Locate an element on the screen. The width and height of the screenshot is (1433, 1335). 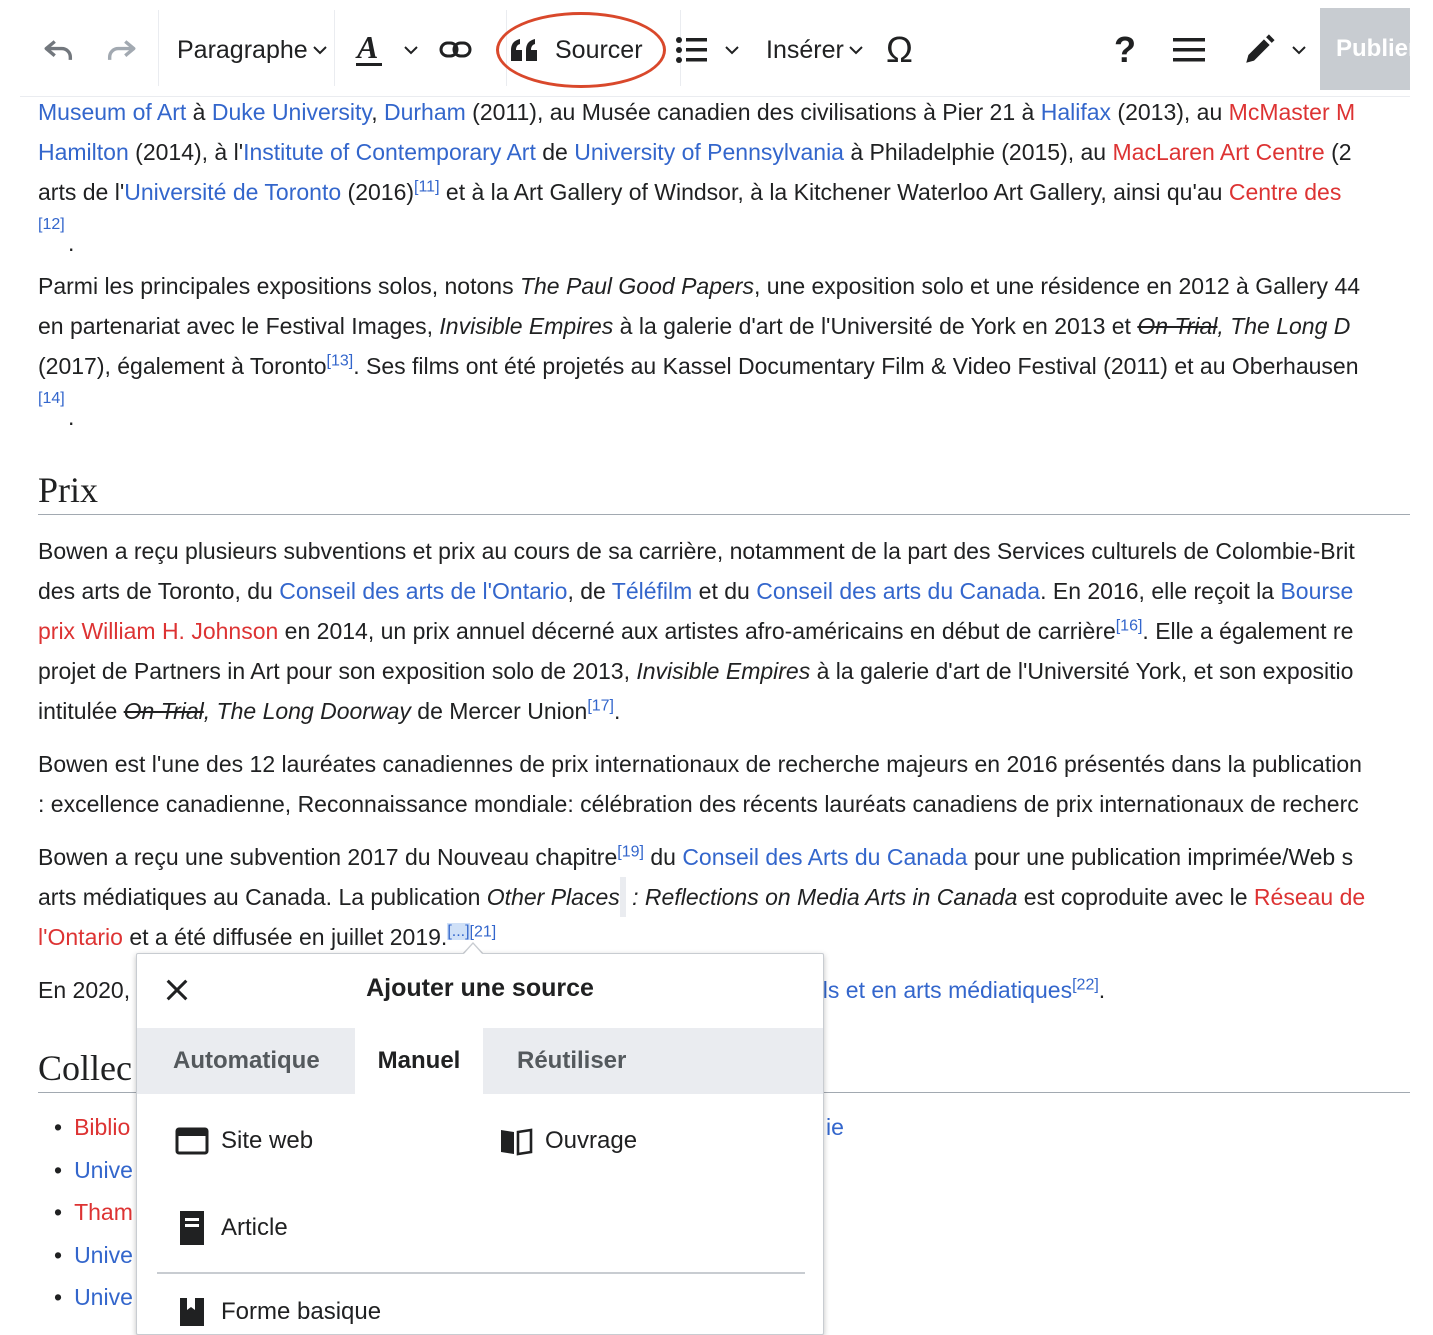
dialog-pointer-inner is located at coordinates (473, 949).